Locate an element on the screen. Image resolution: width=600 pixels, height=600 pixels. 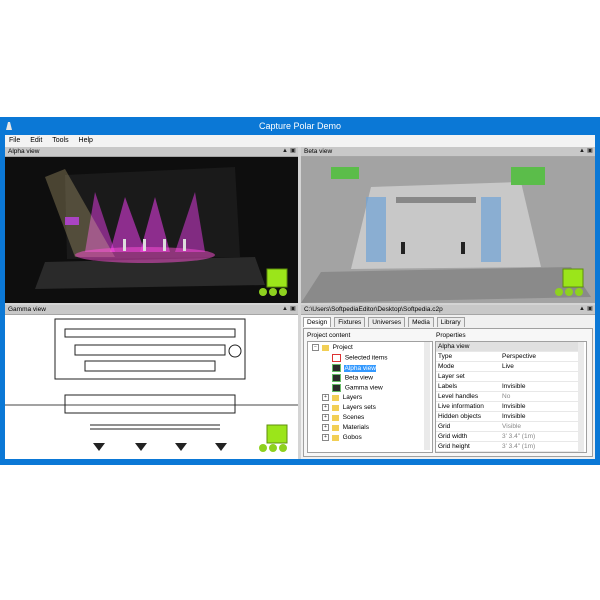
property-row: Labels Invisible is located at coordinates (507, 387).